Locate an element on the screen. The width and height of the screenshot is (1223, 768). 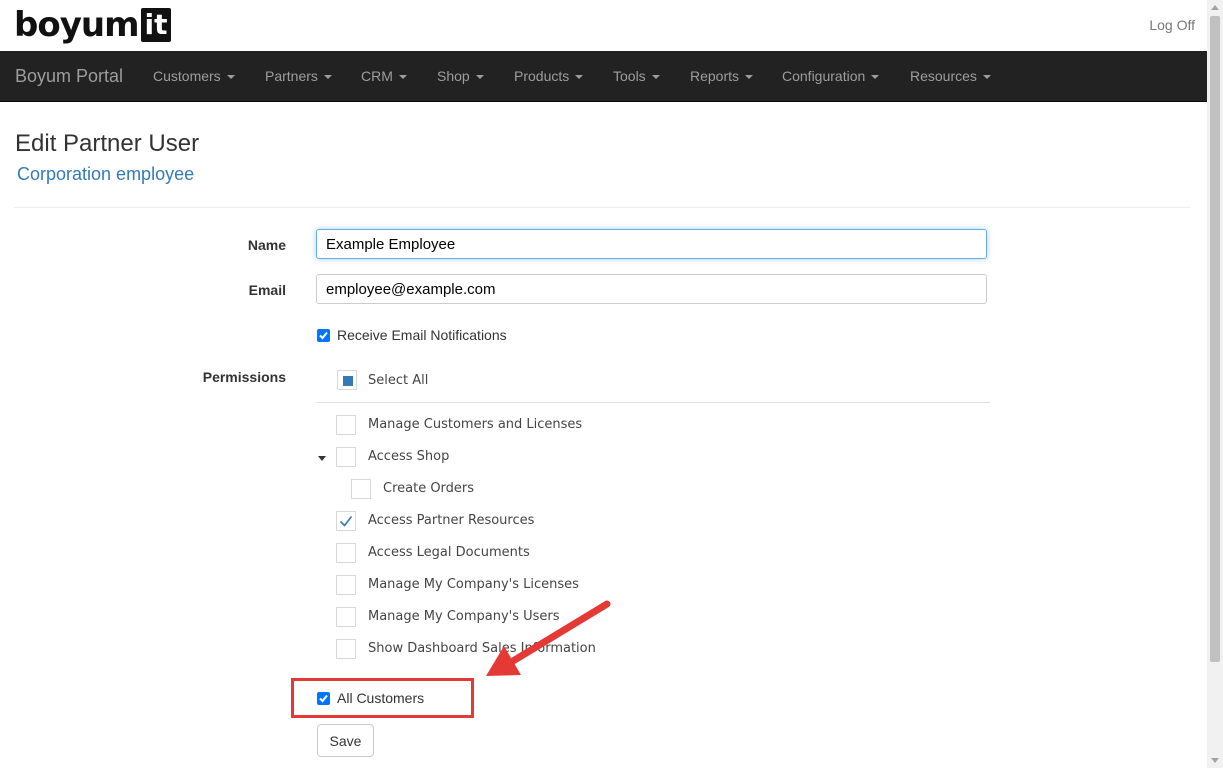
permission-checkbox-access-partner-resources is located at coordinates (346, 521).